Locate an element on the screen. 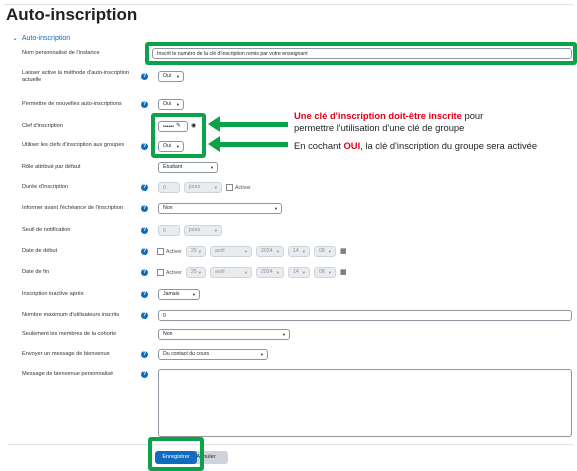 This screenshot has width=577, height=471. envoyer-message-value: Du contact du cours is located at coordinates (186, 354).